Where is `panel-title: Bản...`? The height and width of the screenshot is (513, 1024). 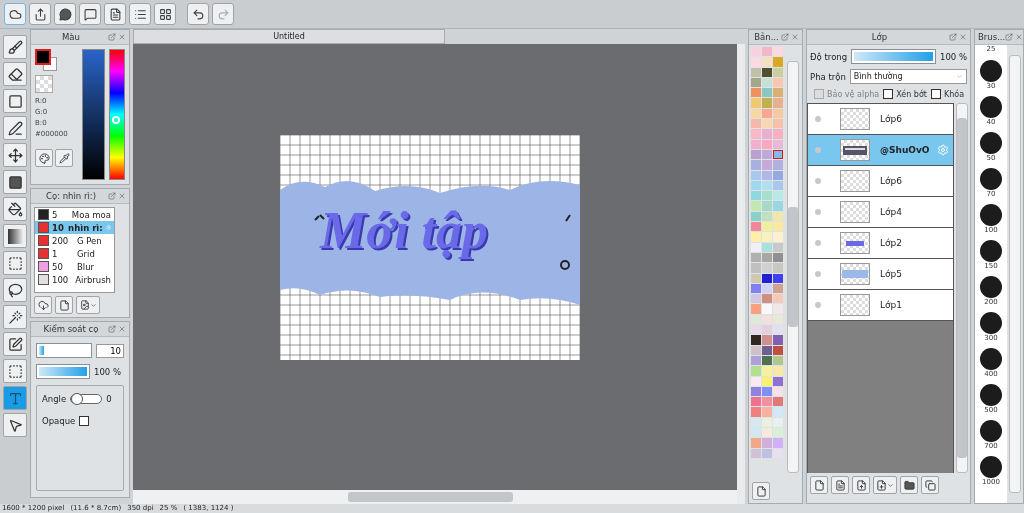 panel-title: Bản... is located at coordinates (766, 37).